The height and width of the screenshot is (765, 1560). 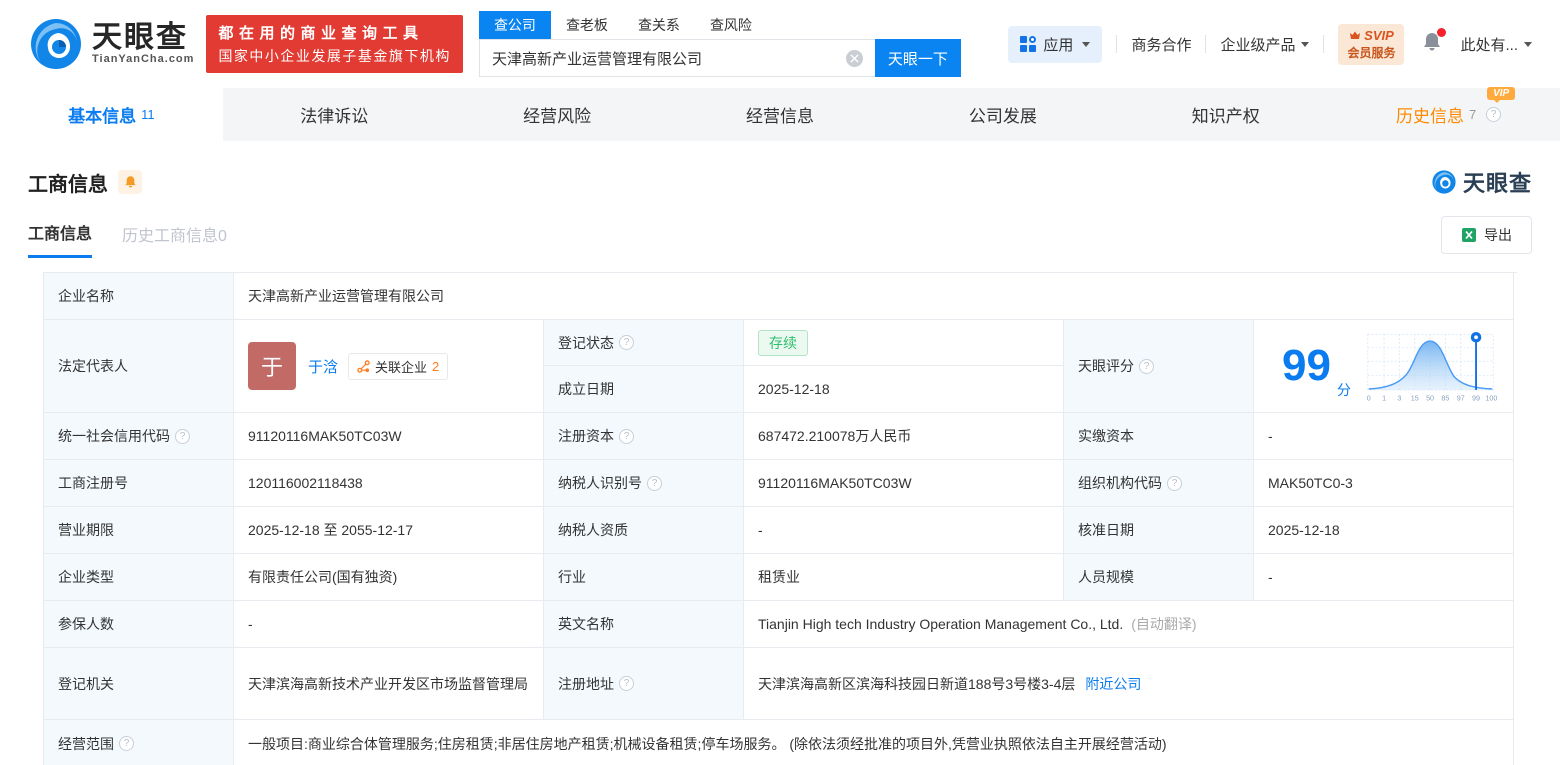 I want to click on label-org-code: 组织机构代码?, so click(x=1159, y=483).